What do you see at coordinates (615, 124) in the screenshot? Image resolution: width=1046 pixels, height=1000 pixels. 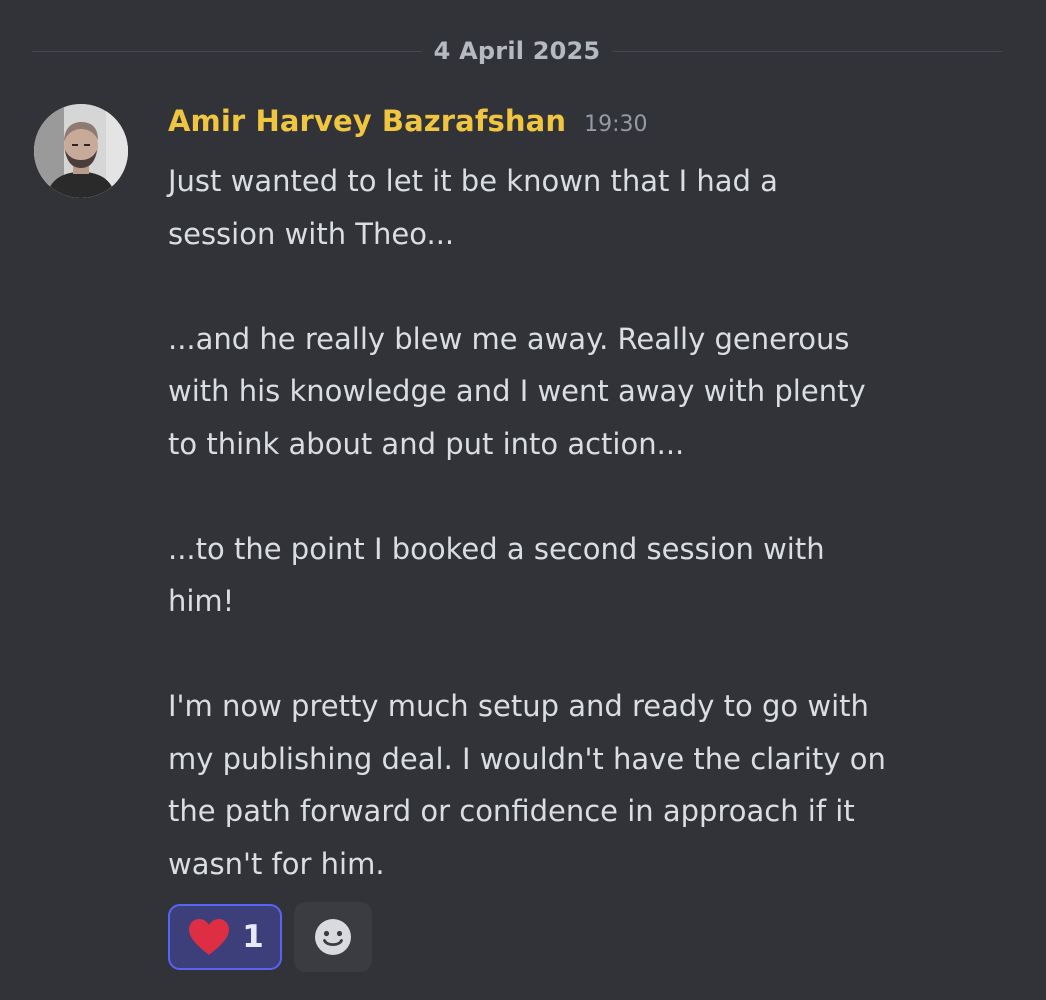 I see `message-timestamp: 19:30` at bounding box center [615, 124].